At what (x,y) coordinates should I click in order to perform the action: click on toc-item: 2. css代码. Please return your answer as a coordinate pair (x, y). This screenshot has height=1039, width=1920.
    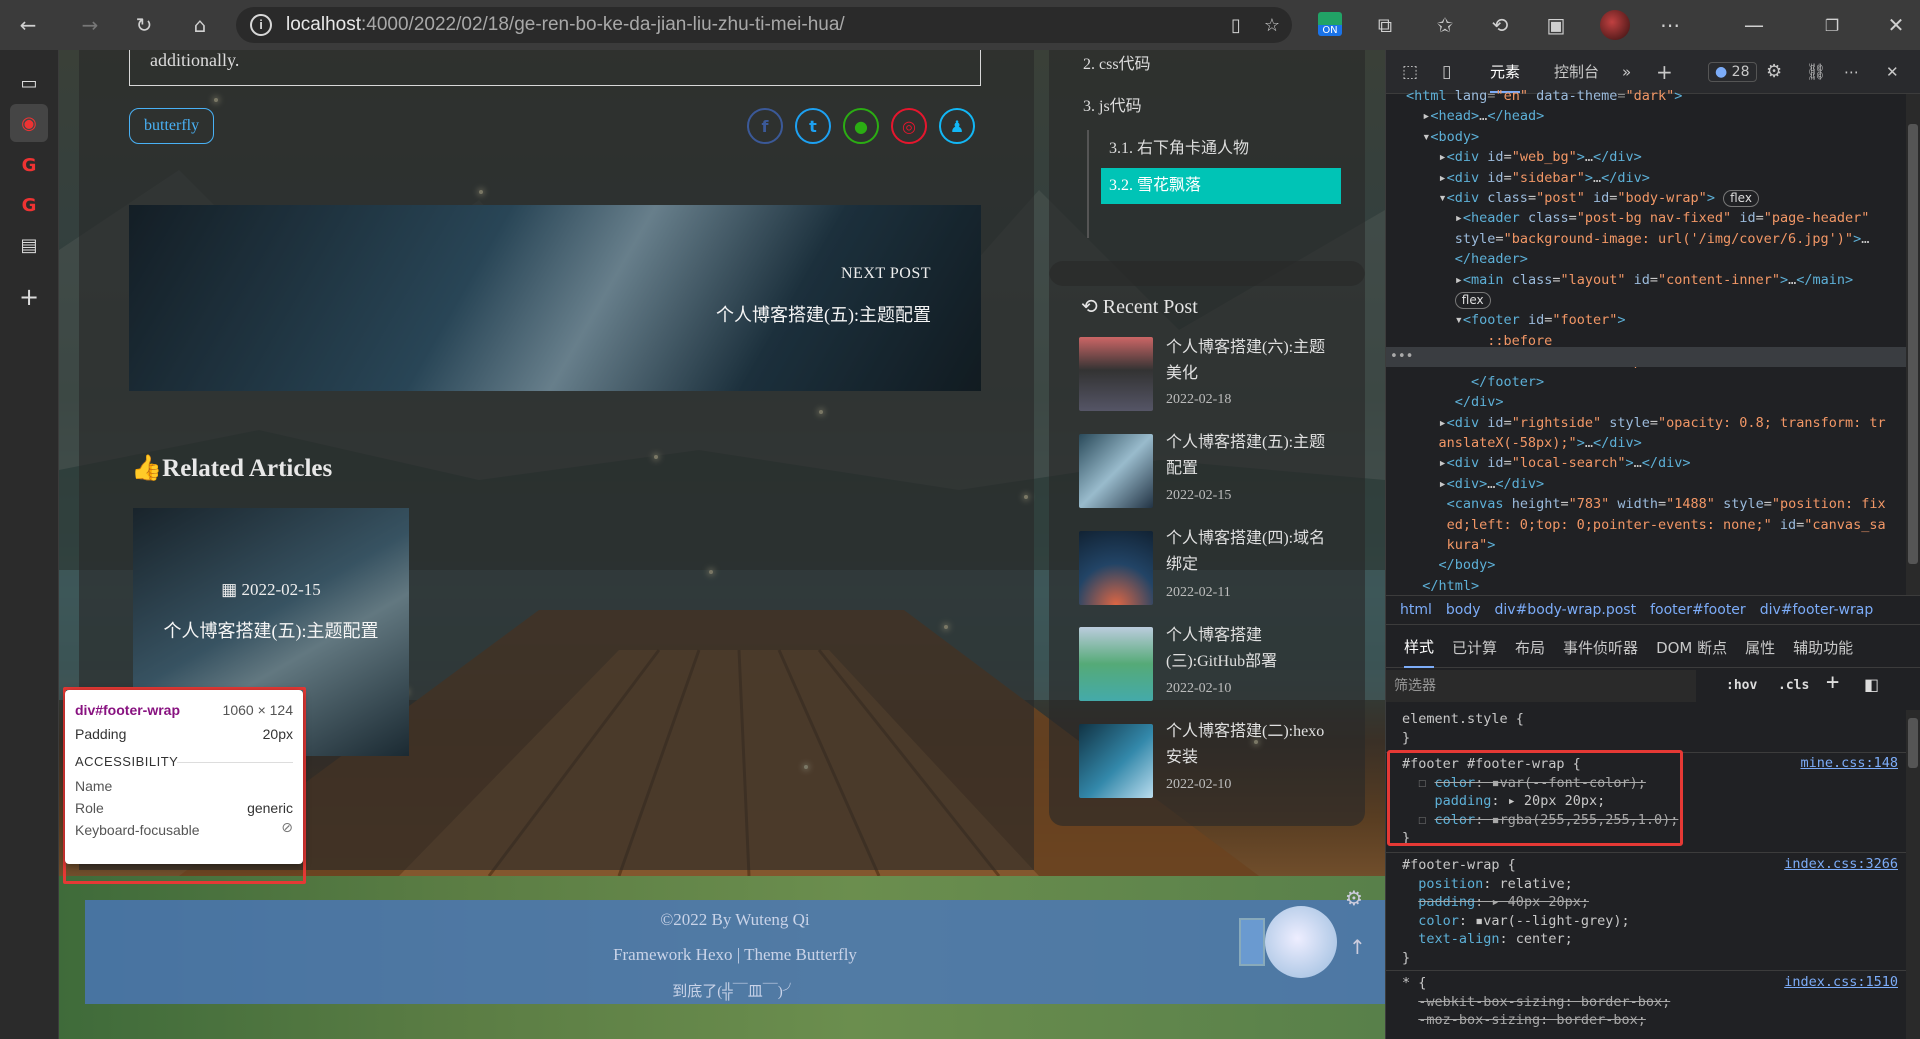
    Looking at the image, I should click on (1117, 62).